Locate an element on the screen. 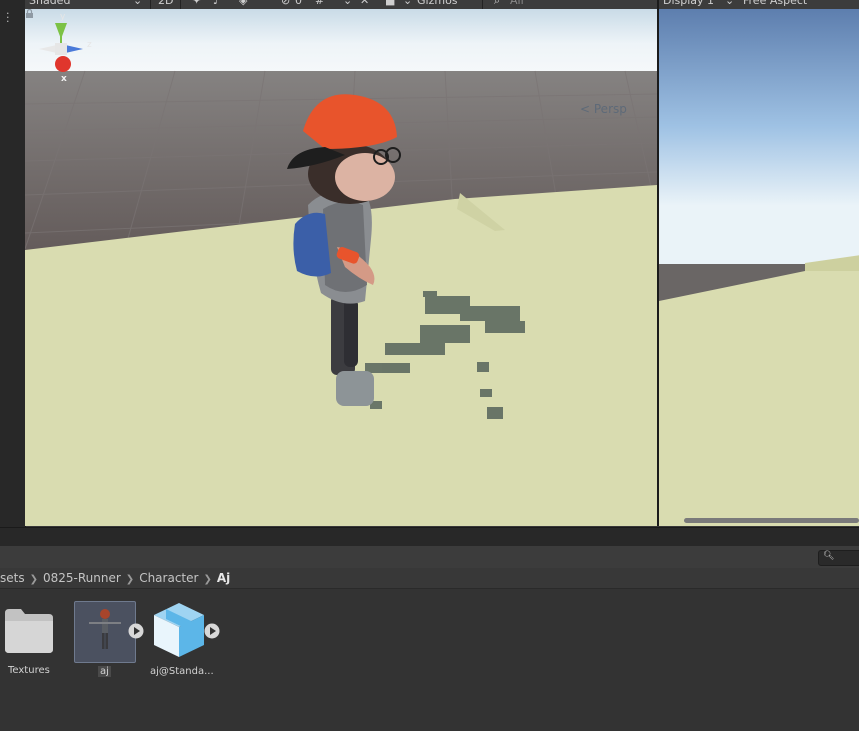  projection-toggle: < Persp is located at coordinates (603, 109).